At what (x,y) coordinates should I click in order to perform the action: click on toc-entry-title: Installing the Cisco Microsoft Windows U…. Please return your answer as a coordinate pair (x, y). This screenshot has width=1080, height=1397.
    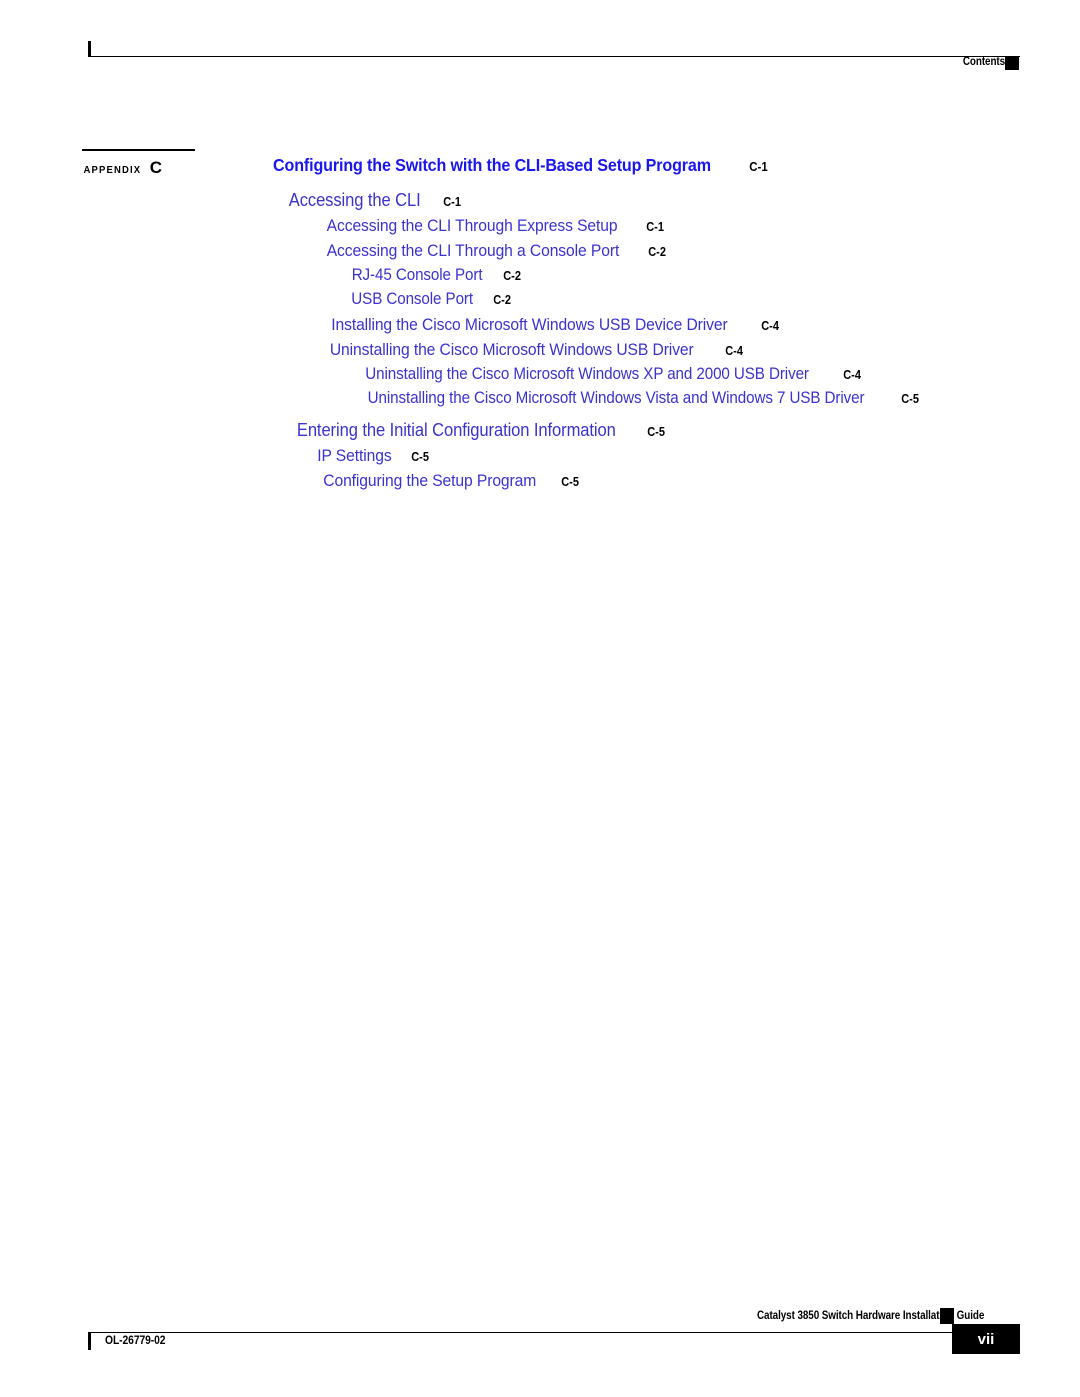
    Looking at the image, I should click on (529, 324).